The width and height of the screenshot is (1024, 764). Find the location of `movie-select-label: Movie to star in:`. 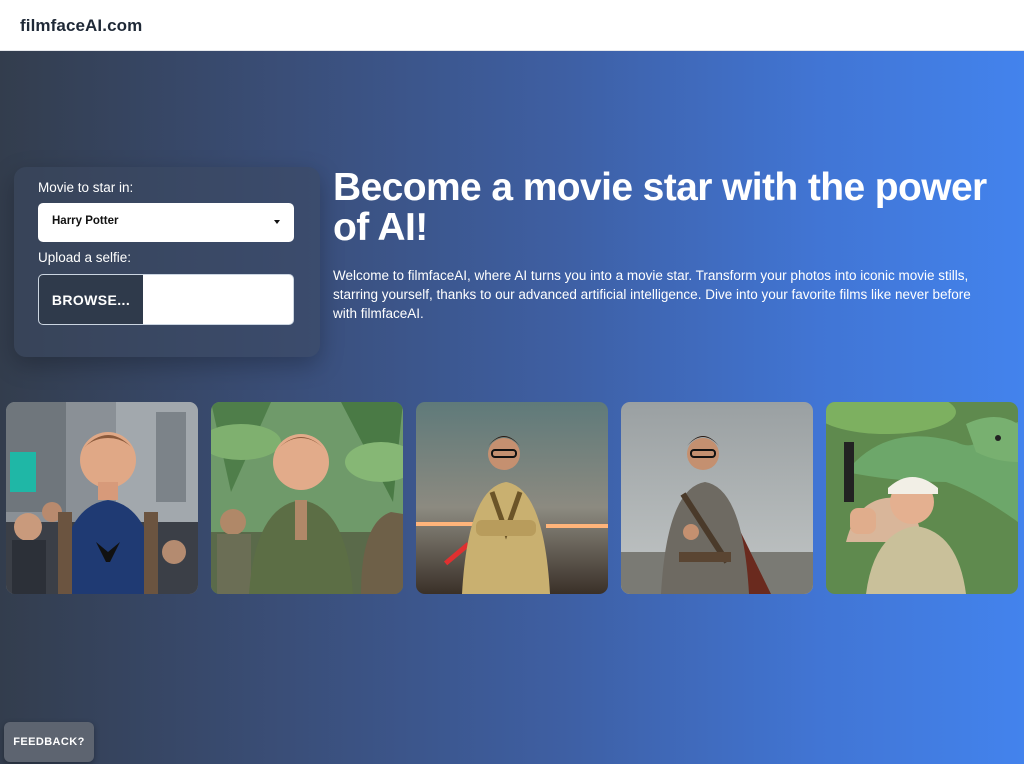

movie-select-label: Movie to star in: is located at coordinates (86, 187).